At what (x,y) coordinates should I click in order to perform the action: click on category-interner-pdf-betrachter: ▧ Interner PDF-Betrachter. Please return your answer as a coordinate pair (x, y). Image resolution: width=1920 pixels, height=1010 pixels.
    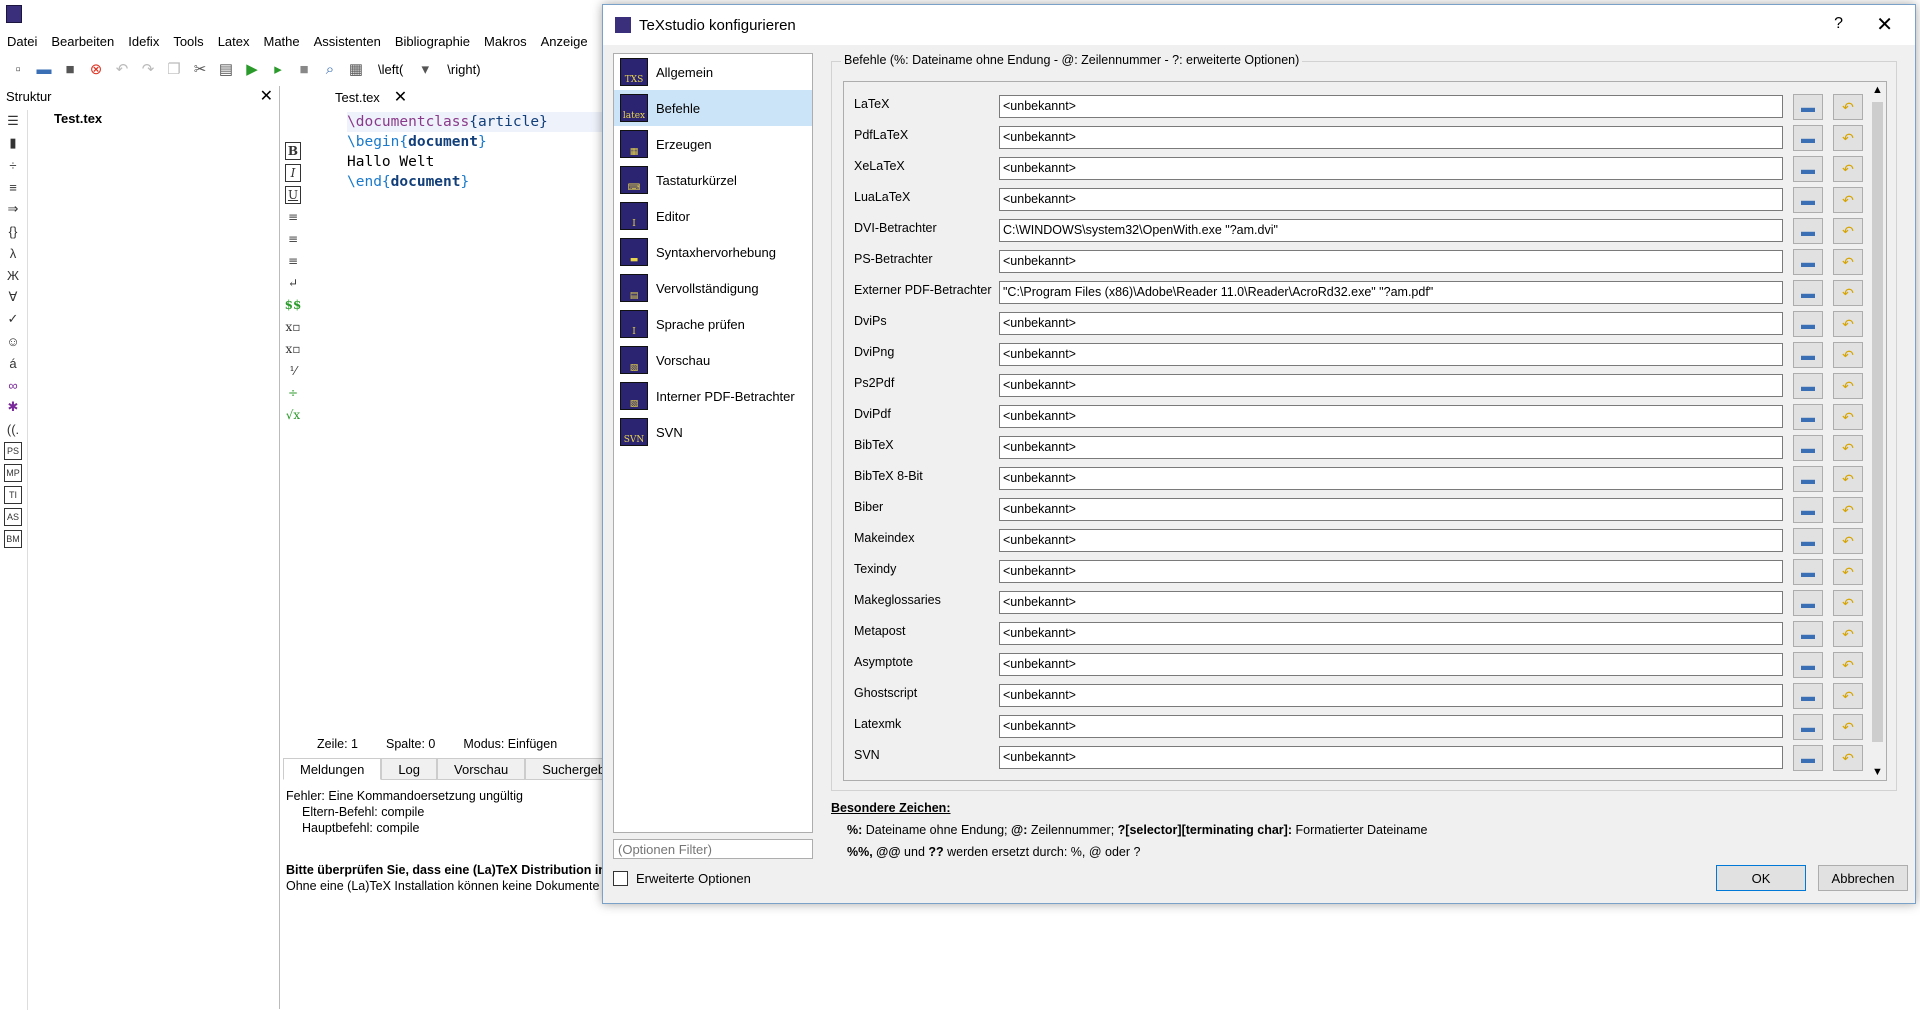
    Looking at the image, I should click on (713, 396).